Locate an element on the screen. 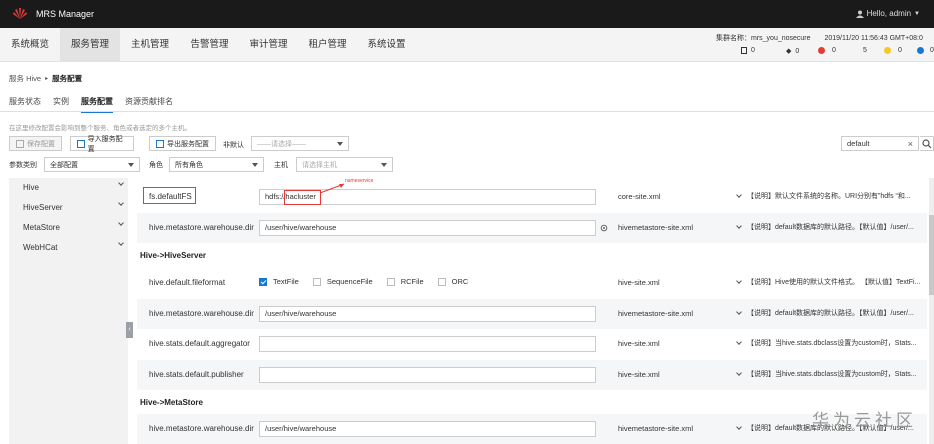 The image size is (934, 444). nav-alarm-management: 告警管理 is located at coordinates (209, 45).